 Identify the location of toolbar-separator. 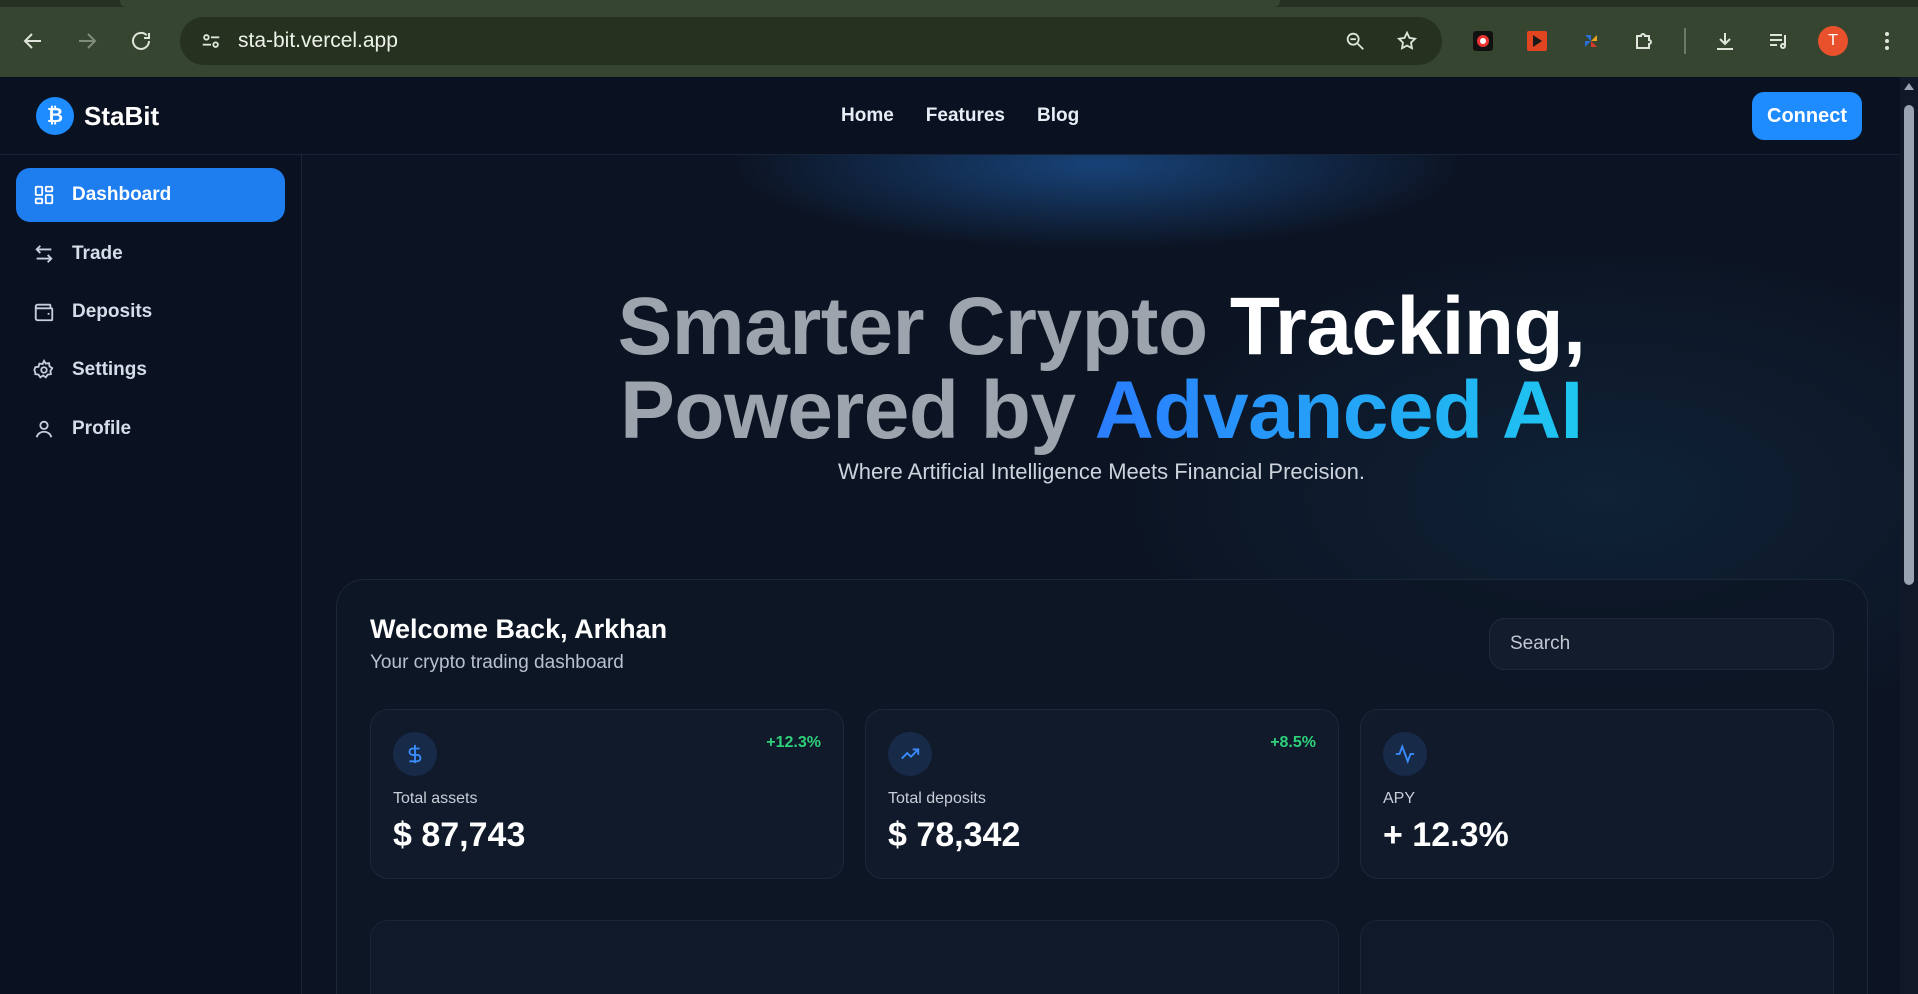
(1685, 41).